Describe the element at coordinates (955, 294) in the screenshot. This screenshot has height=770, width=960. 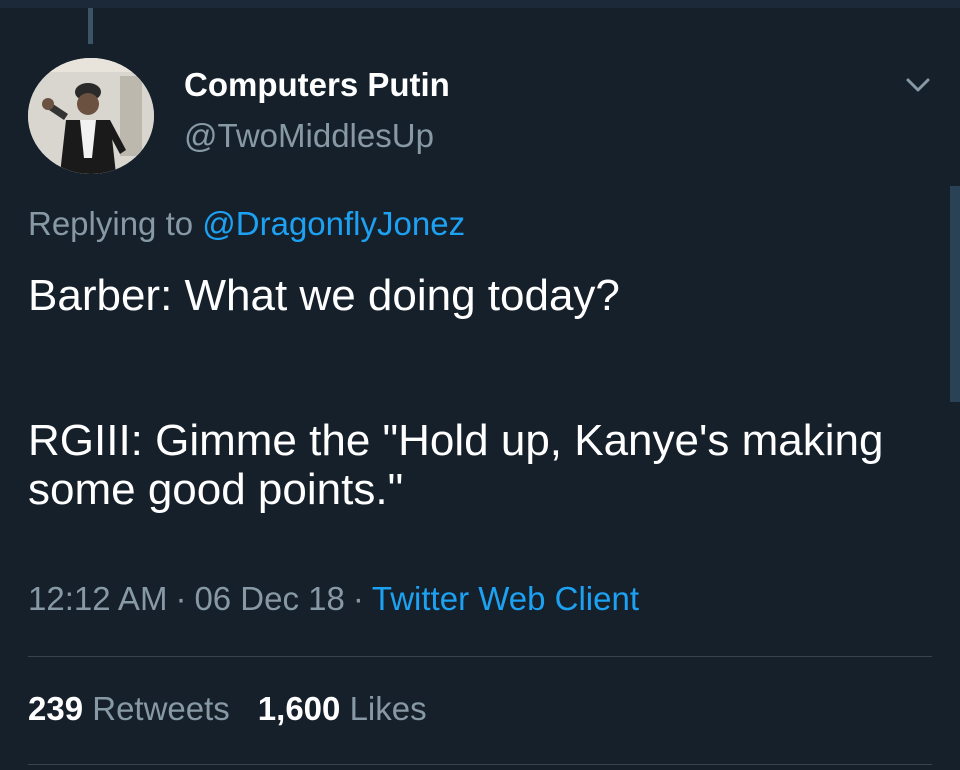
I see `scrollbar-thumb` at that location.